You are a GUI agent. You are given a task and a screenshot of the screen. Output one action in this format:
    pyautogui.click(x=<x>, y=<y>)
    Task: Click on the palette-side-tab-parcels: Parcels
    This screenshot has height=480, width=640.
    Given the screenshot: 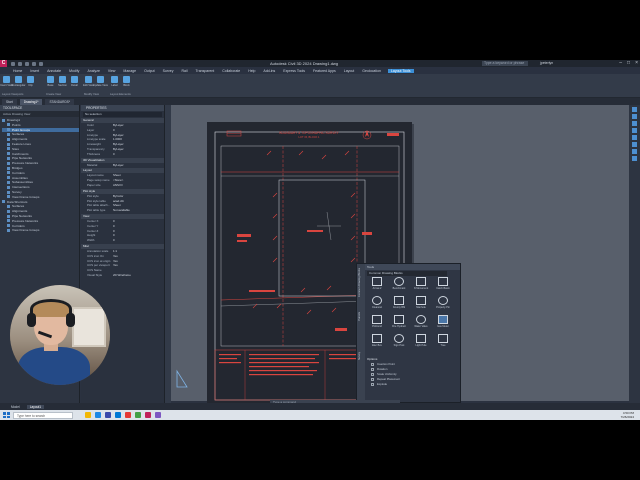 What is the action you would take?
    pyautogui.click(x=359, y=316)
    